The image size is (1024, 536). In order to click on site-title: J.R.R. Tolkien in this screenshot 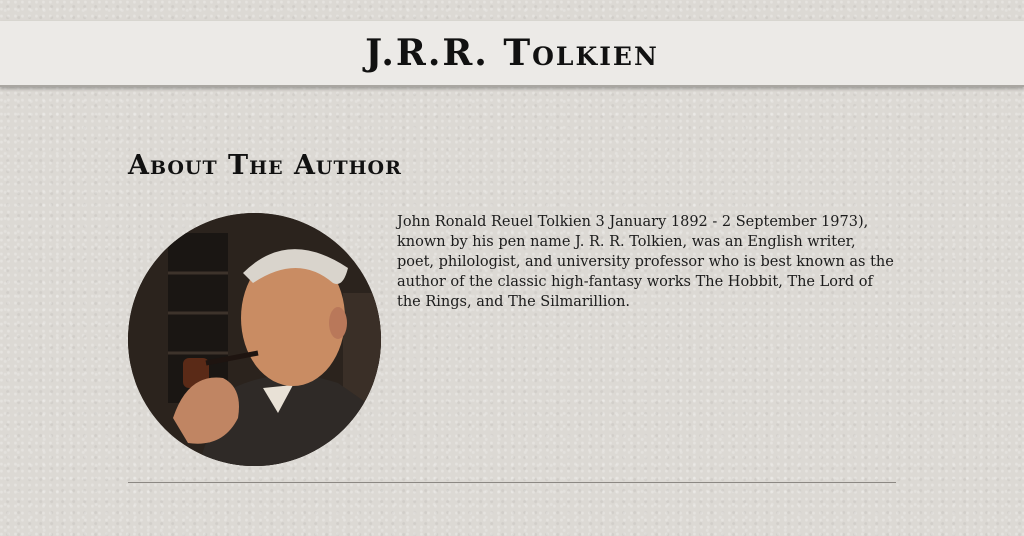, I will do `click(512, 53)`.